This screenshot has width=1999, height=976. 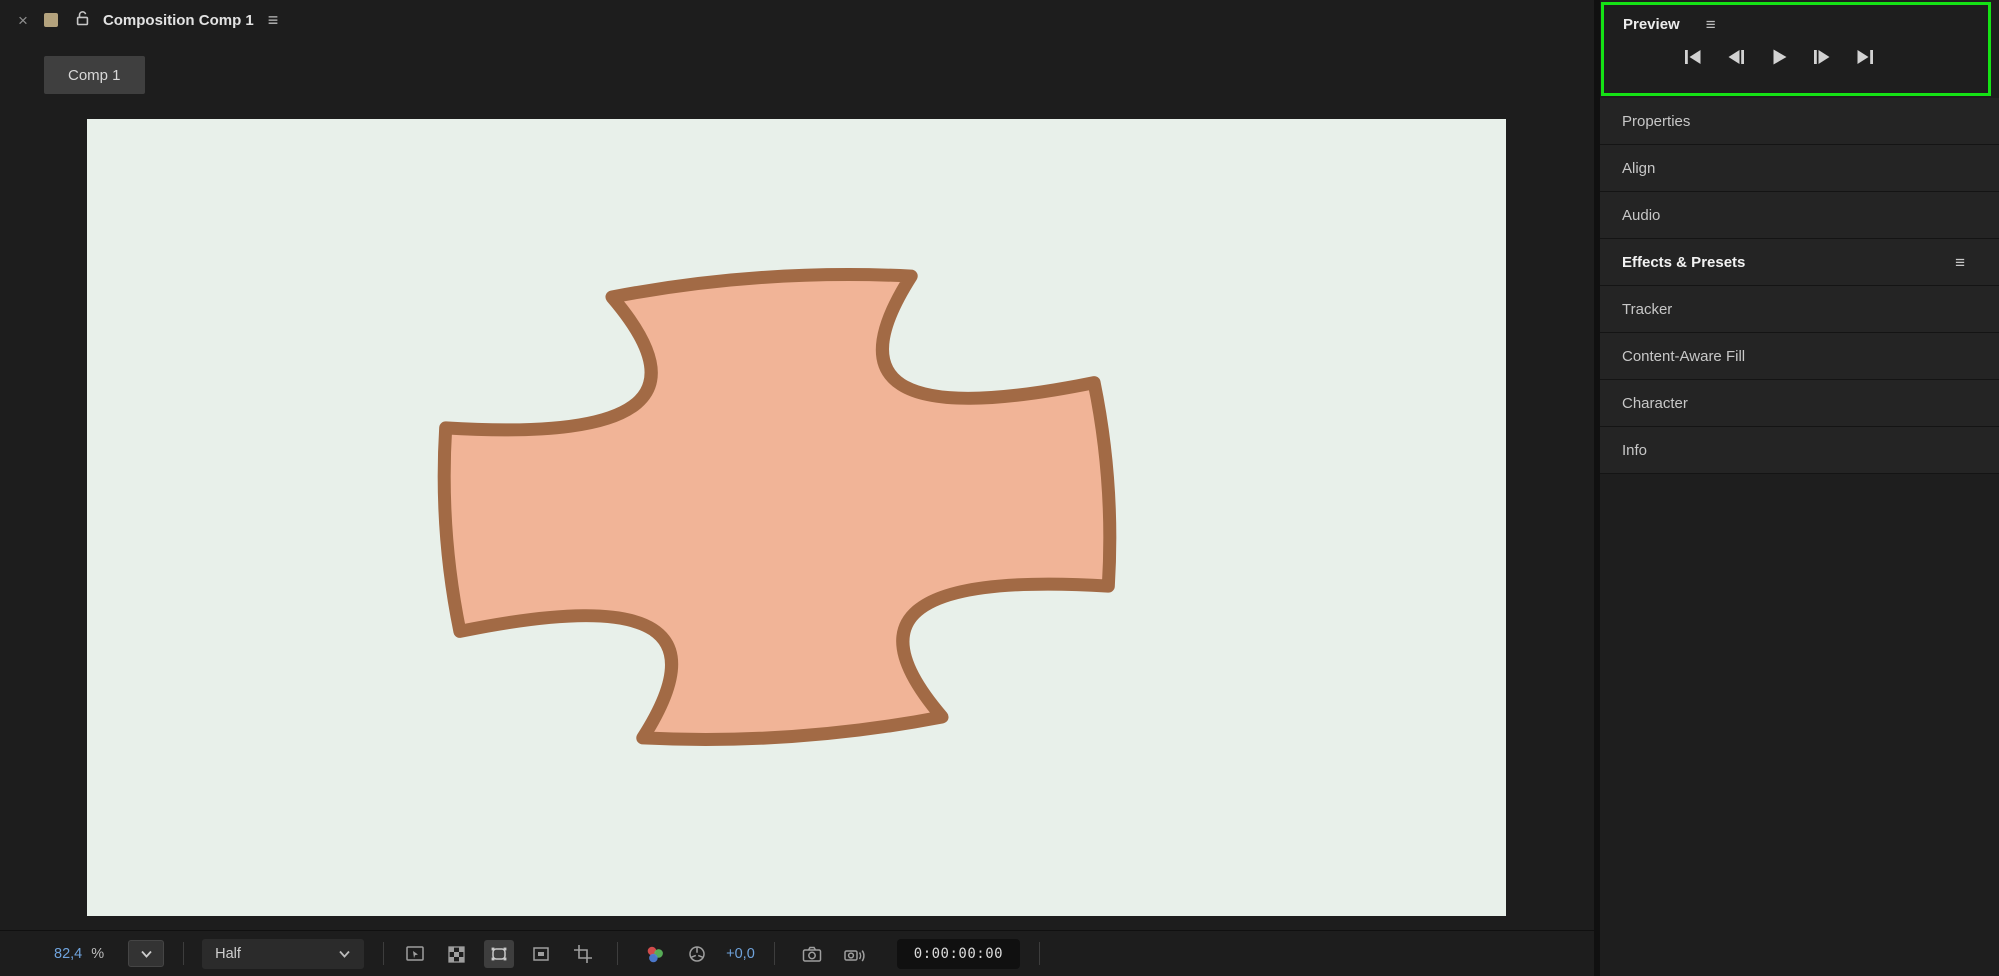 I want to click on panel-tab-info: Info, so click(x=1799, y=450).